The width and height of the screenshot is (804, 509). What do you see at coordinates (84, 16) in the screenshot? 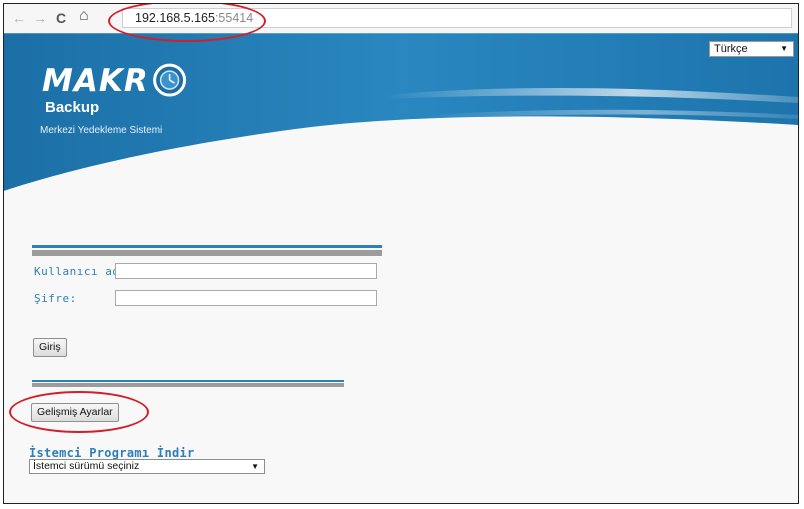
I see `home-icon: ⌂` at bounding box center [84, 16].